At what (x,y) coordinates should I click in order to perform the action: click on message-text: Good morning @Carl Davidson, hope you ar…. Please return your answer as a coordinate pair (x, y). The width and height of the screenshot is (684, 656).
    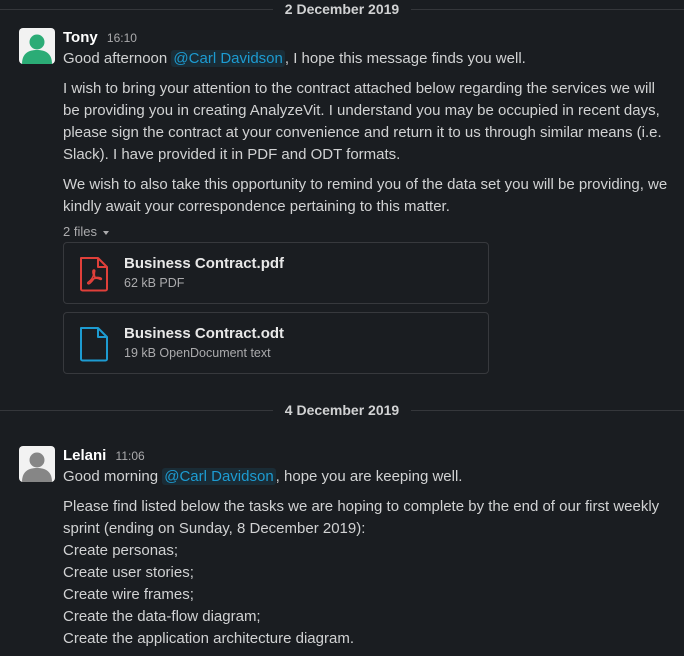
    Looking at the image, I should click on (367, 477).